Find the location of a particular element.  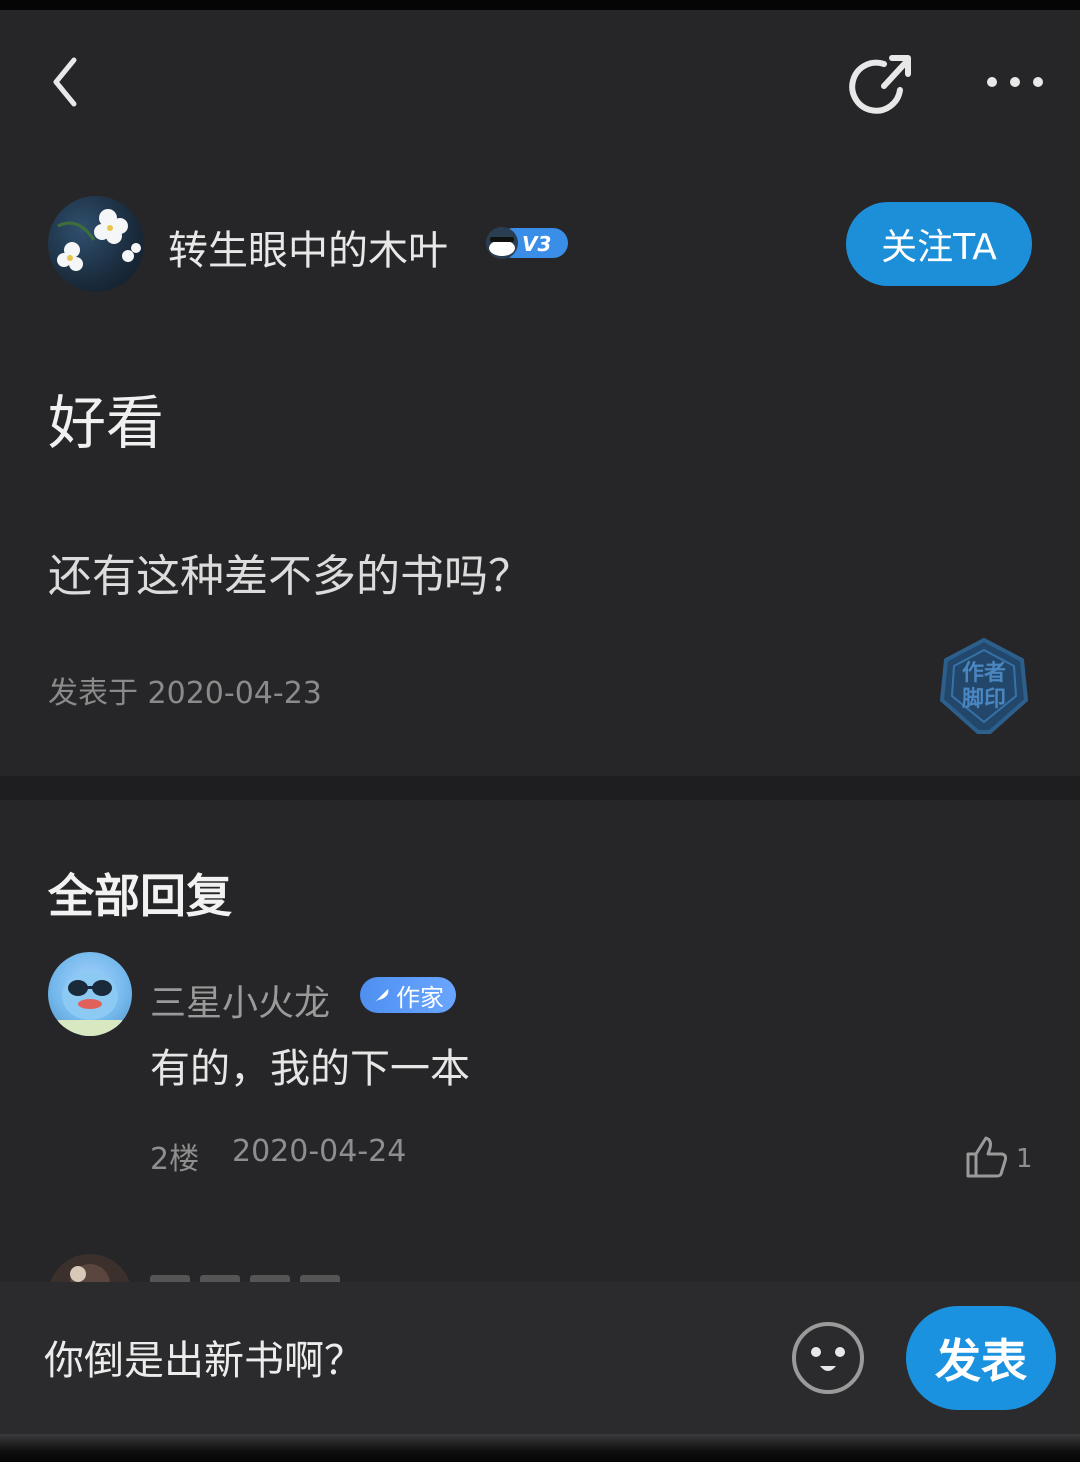

more-options-button is located at coordinates (1015, 82).